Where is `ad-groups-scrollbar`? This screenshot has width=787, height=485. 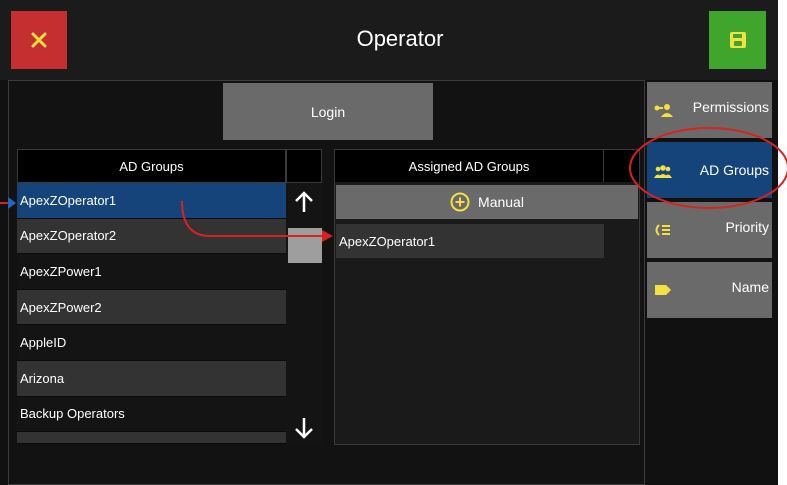 ad-groups-scrollbar is located at coordinates (304, 313).